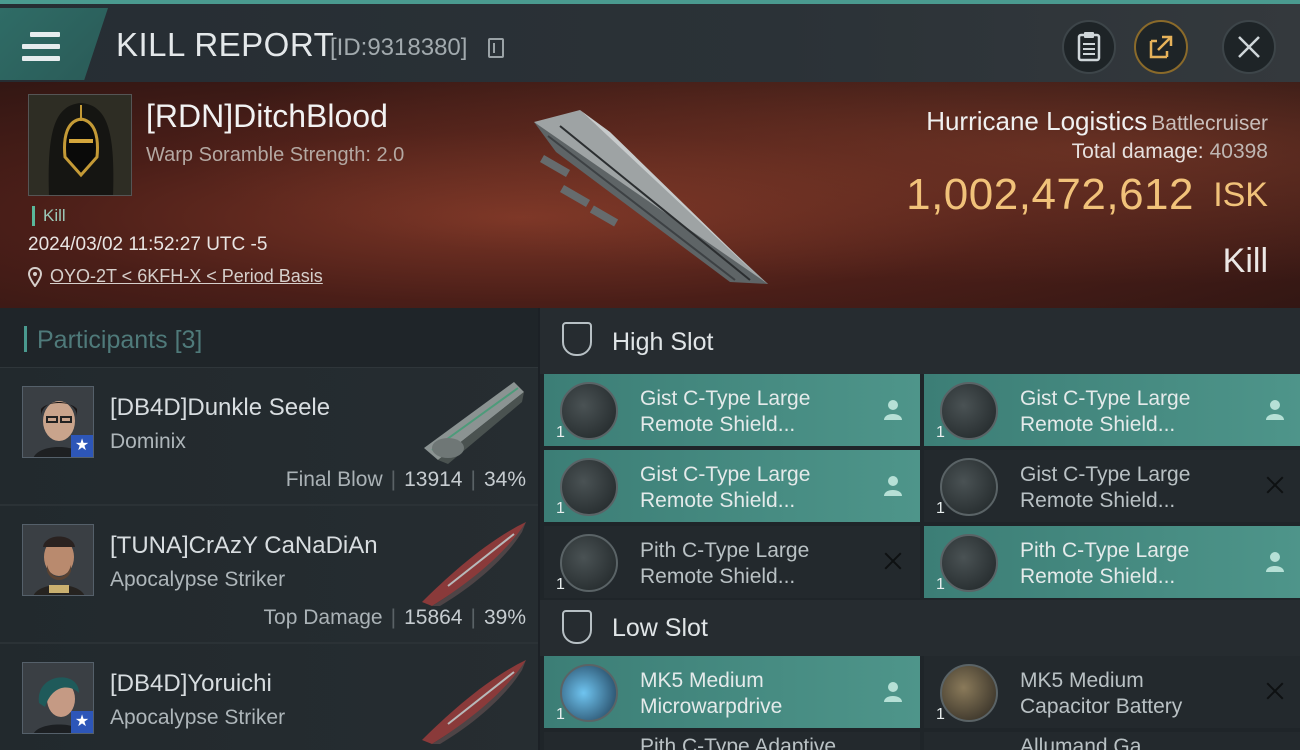 This screenshot has width=1300, height=750. Describe the element at coordinates (702, 680) in the screenshot. I see `module-name-line1: MK5 Medium` at that location.